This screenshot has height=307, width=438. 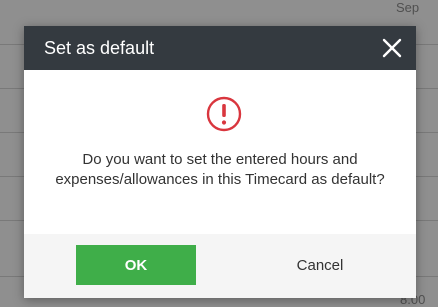 What do you see at coordinates (220, 48) in the screenshot?
I see `dialog-header: Set as default` at bounding box center [220, 48].